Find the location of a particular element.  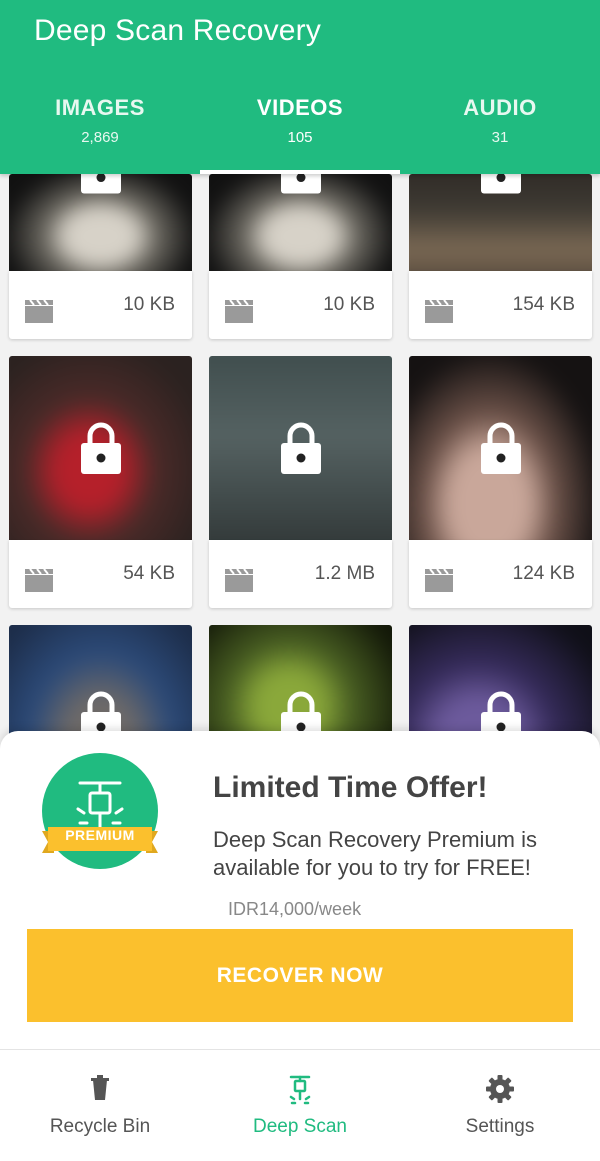

nav-deep-scan: Deep Scan is located at coordinates (300, 1105).